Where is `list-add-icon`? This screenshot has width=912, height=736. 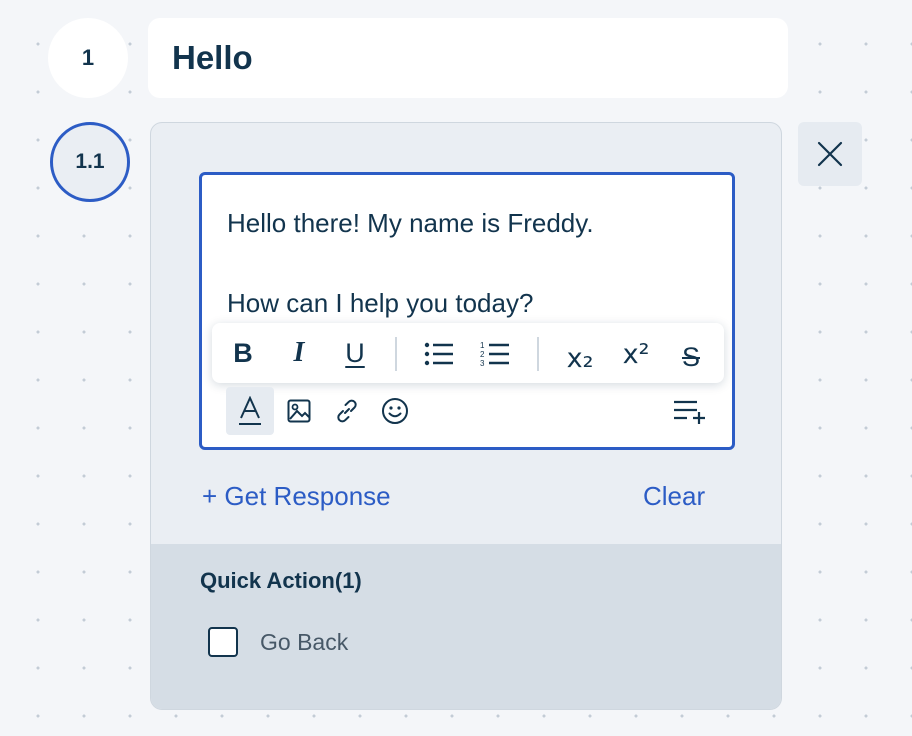 list-add-icon is located at coordinates (689, 412).